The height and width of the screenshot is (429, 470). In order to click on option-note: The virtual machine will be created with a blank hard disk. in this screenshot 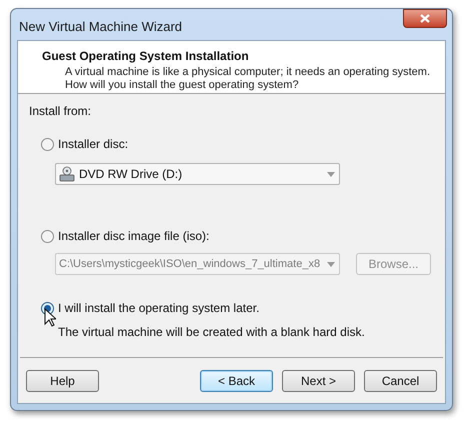, I will do `click(212, 332)`.